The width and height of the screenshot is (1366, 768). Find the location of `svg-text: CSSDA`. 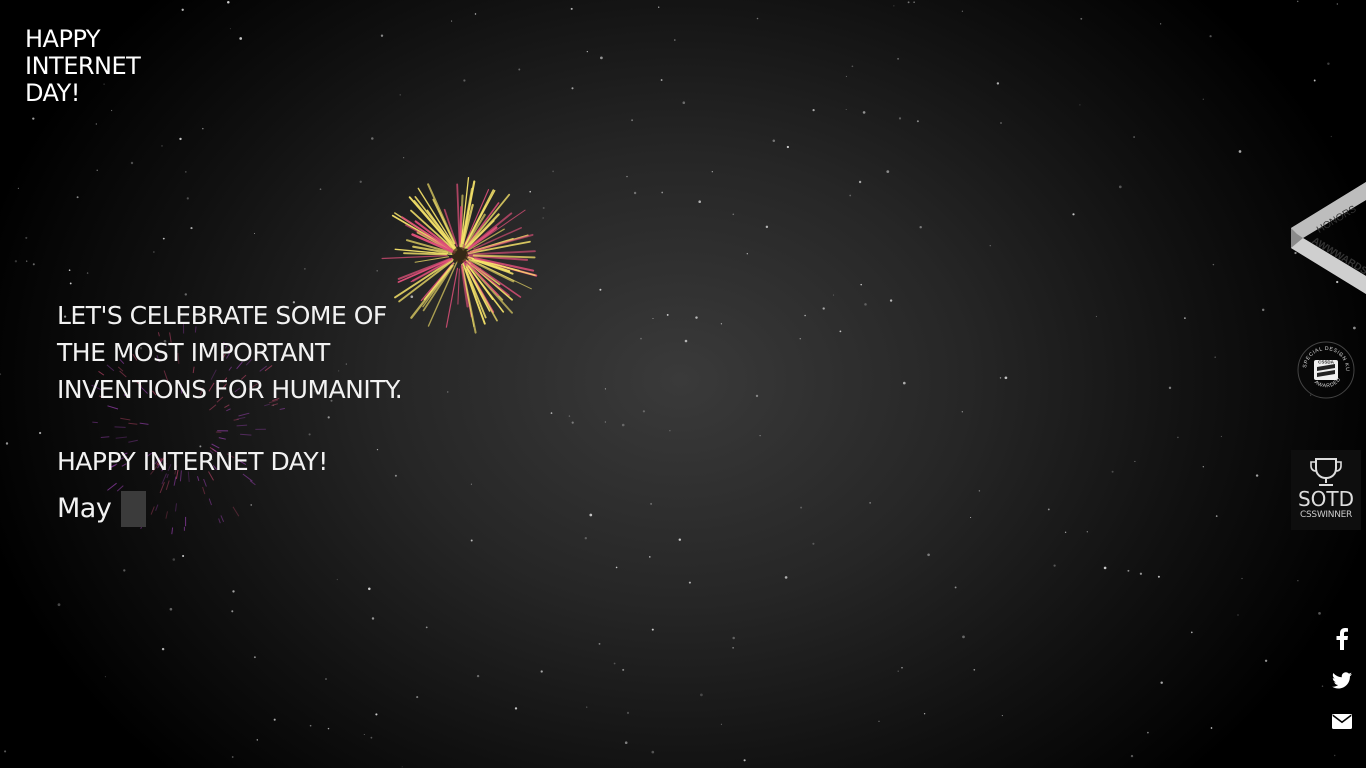

svg-text: CSSDA is located at coordinates (1326, 362).